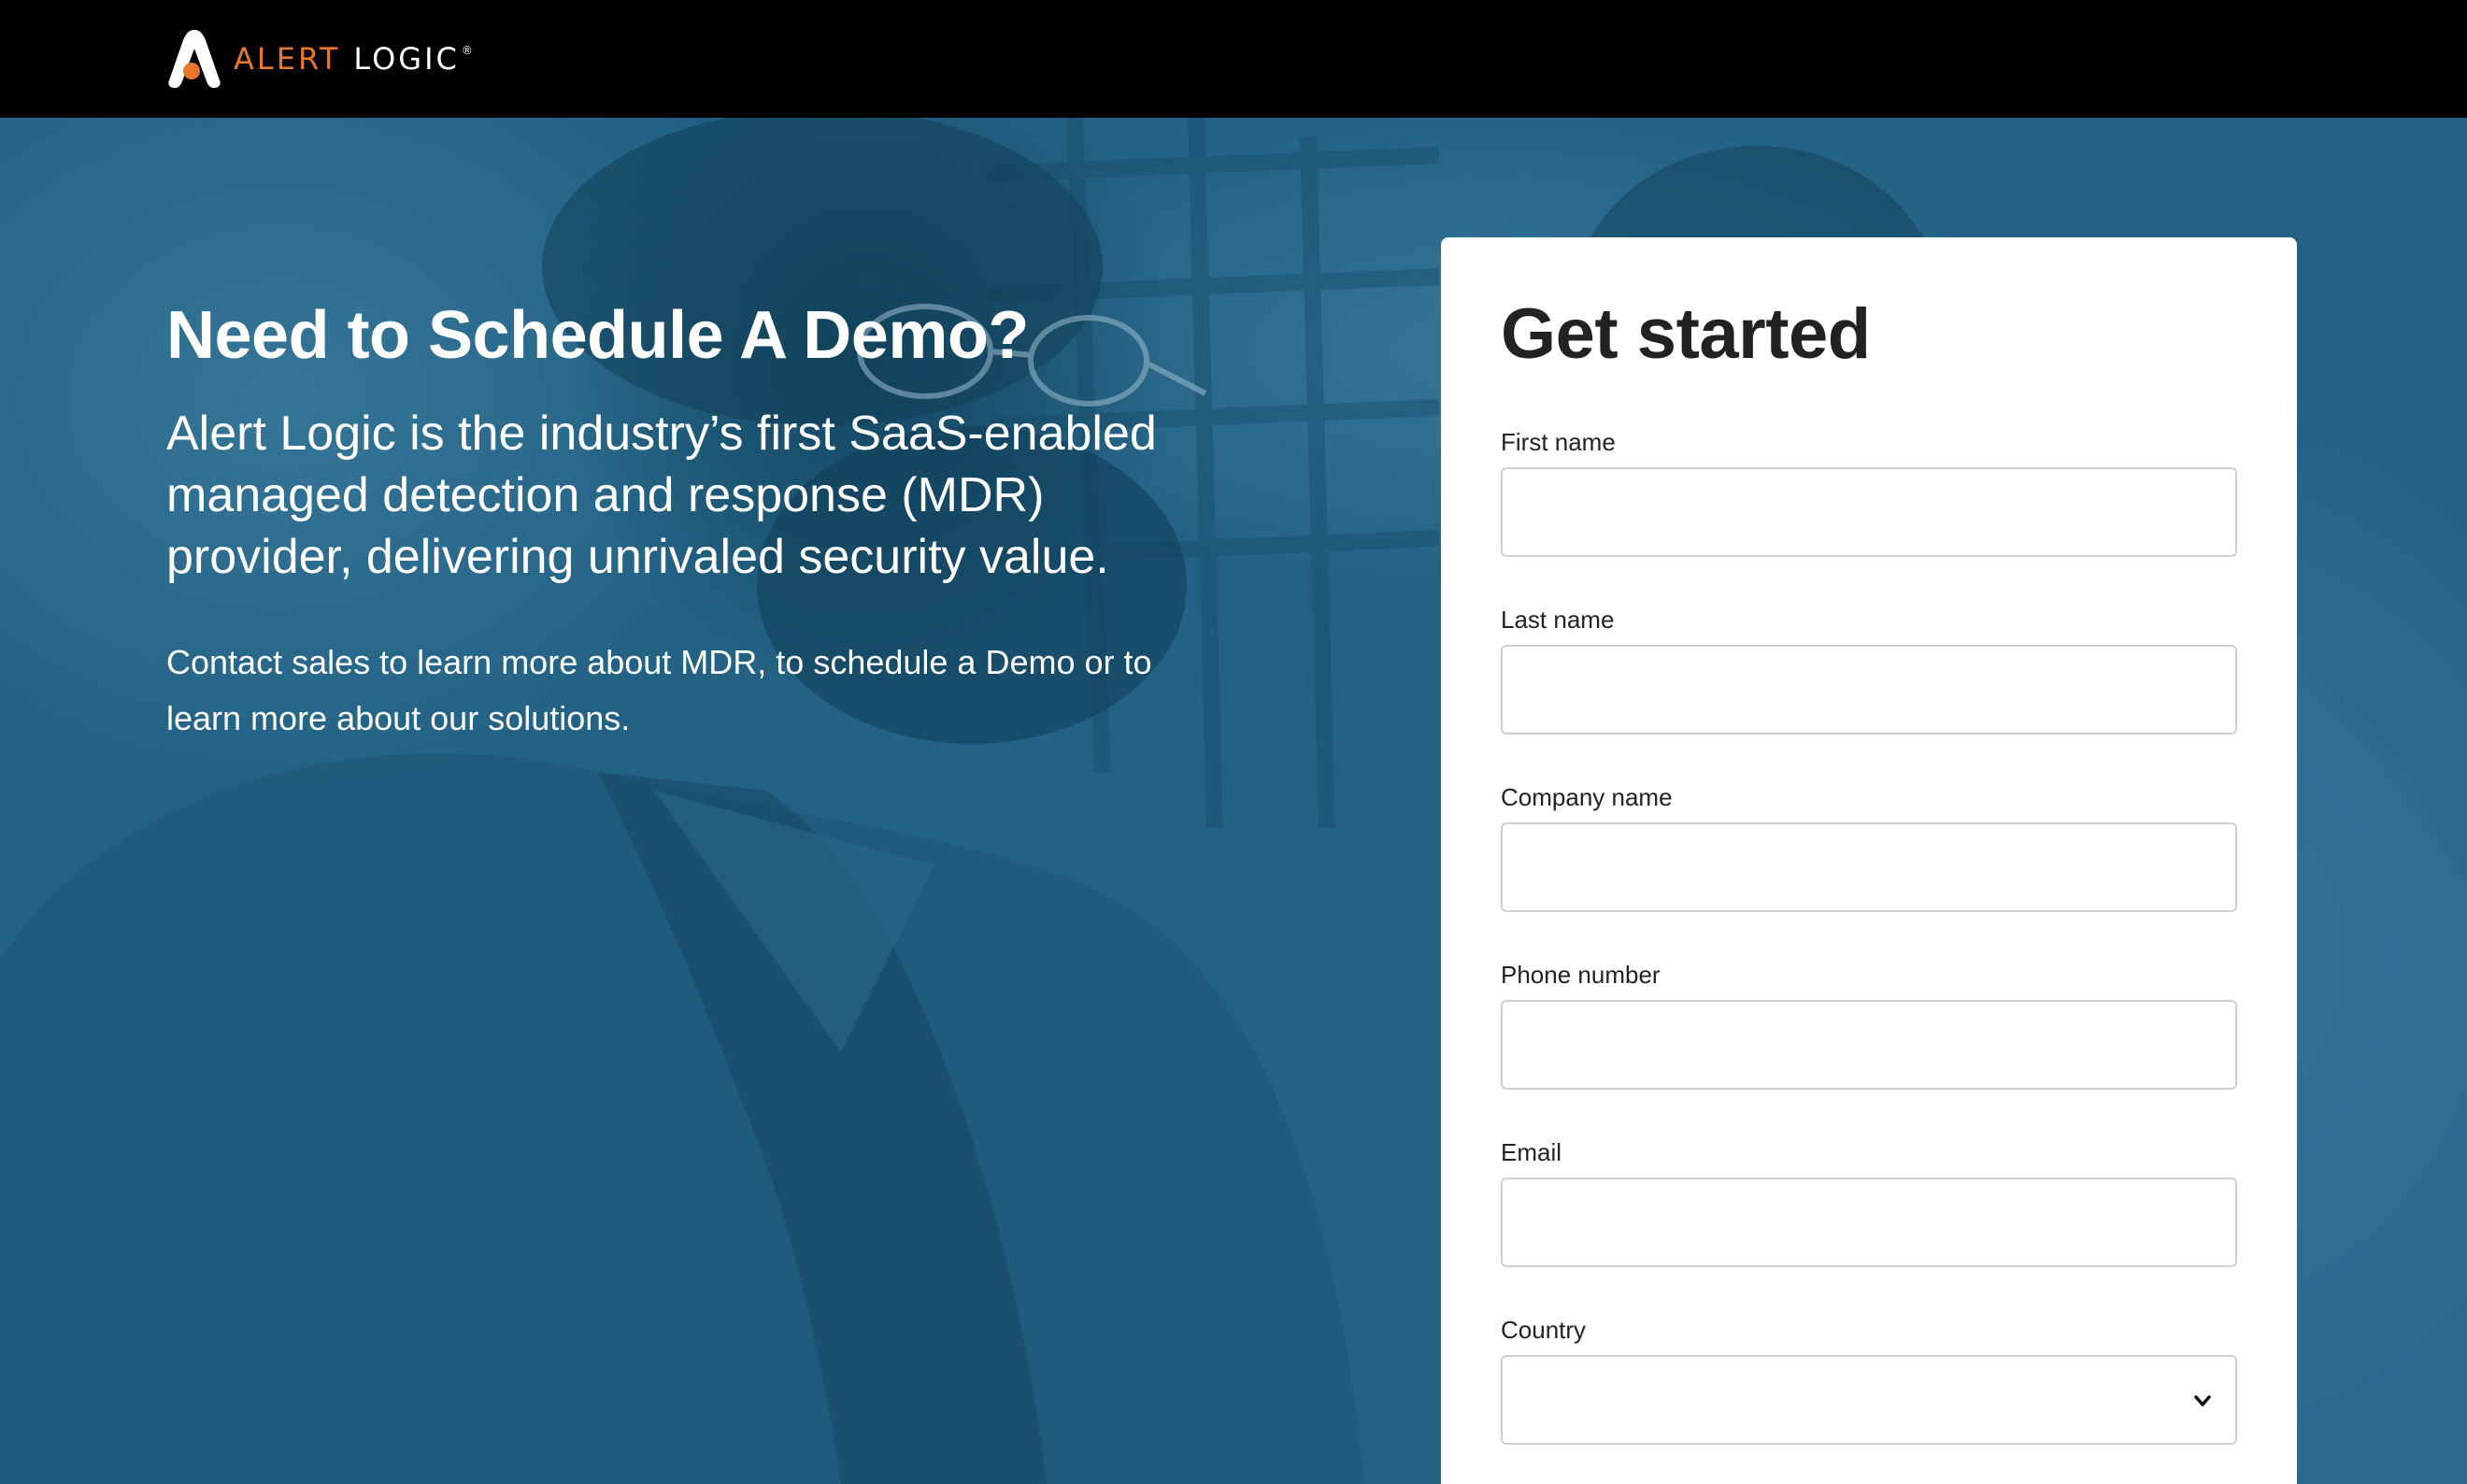 This screenshot has width=2467, height=1484. What do you see at coordinates (1869, 1045) in the screenshot?
I see `phone-number-input` at bounding box center [1869, 1045].